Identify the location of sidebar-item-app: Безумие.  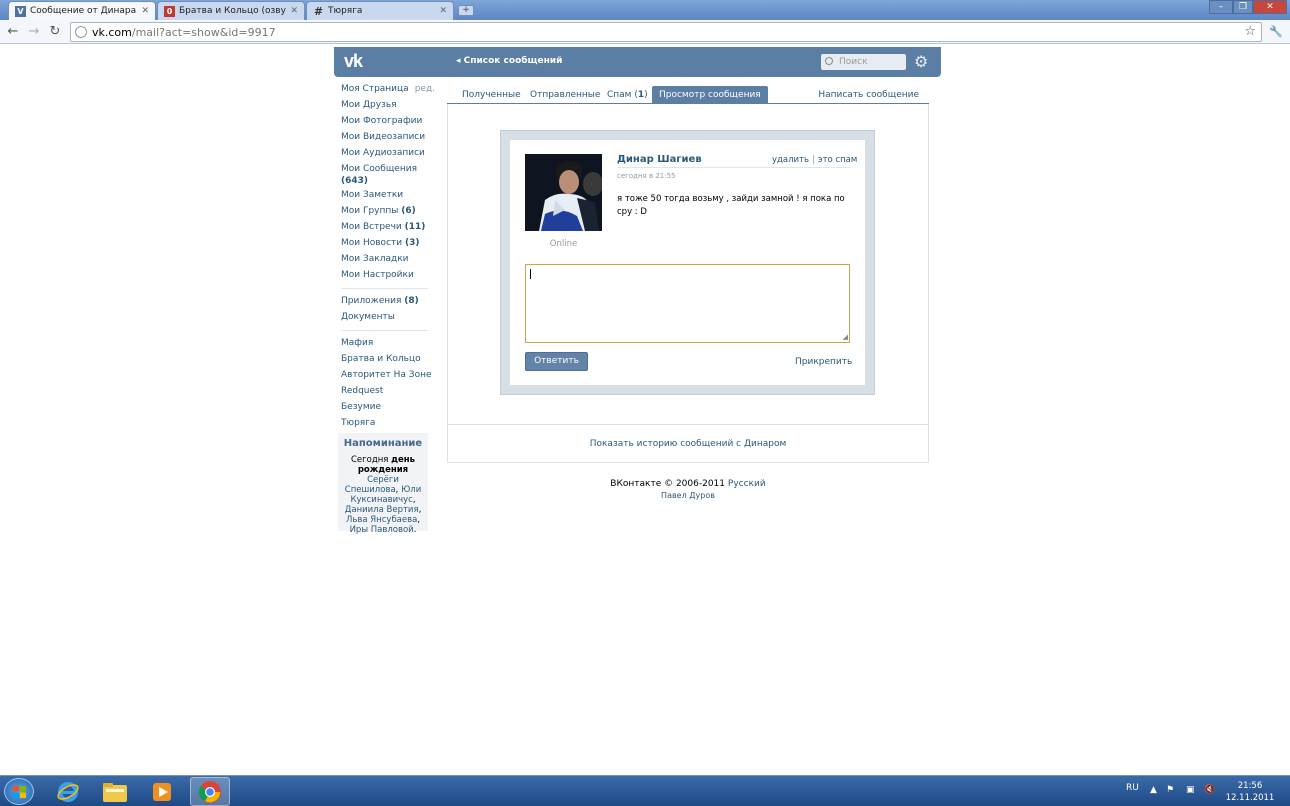
(386, 409).